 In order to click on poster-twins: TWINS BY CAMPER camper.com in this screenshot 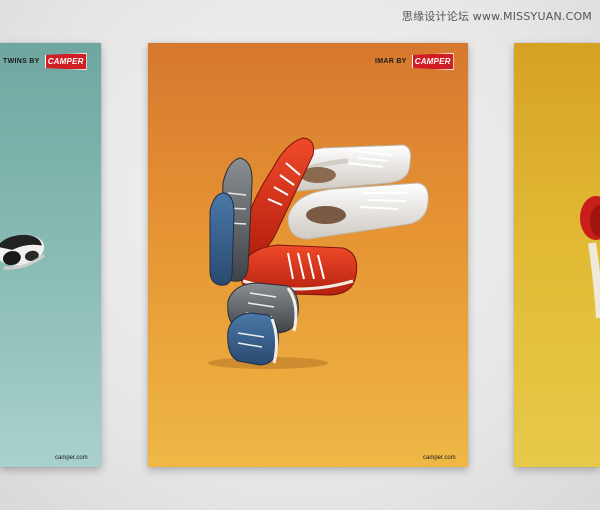, I will do `click(50, 255)`.